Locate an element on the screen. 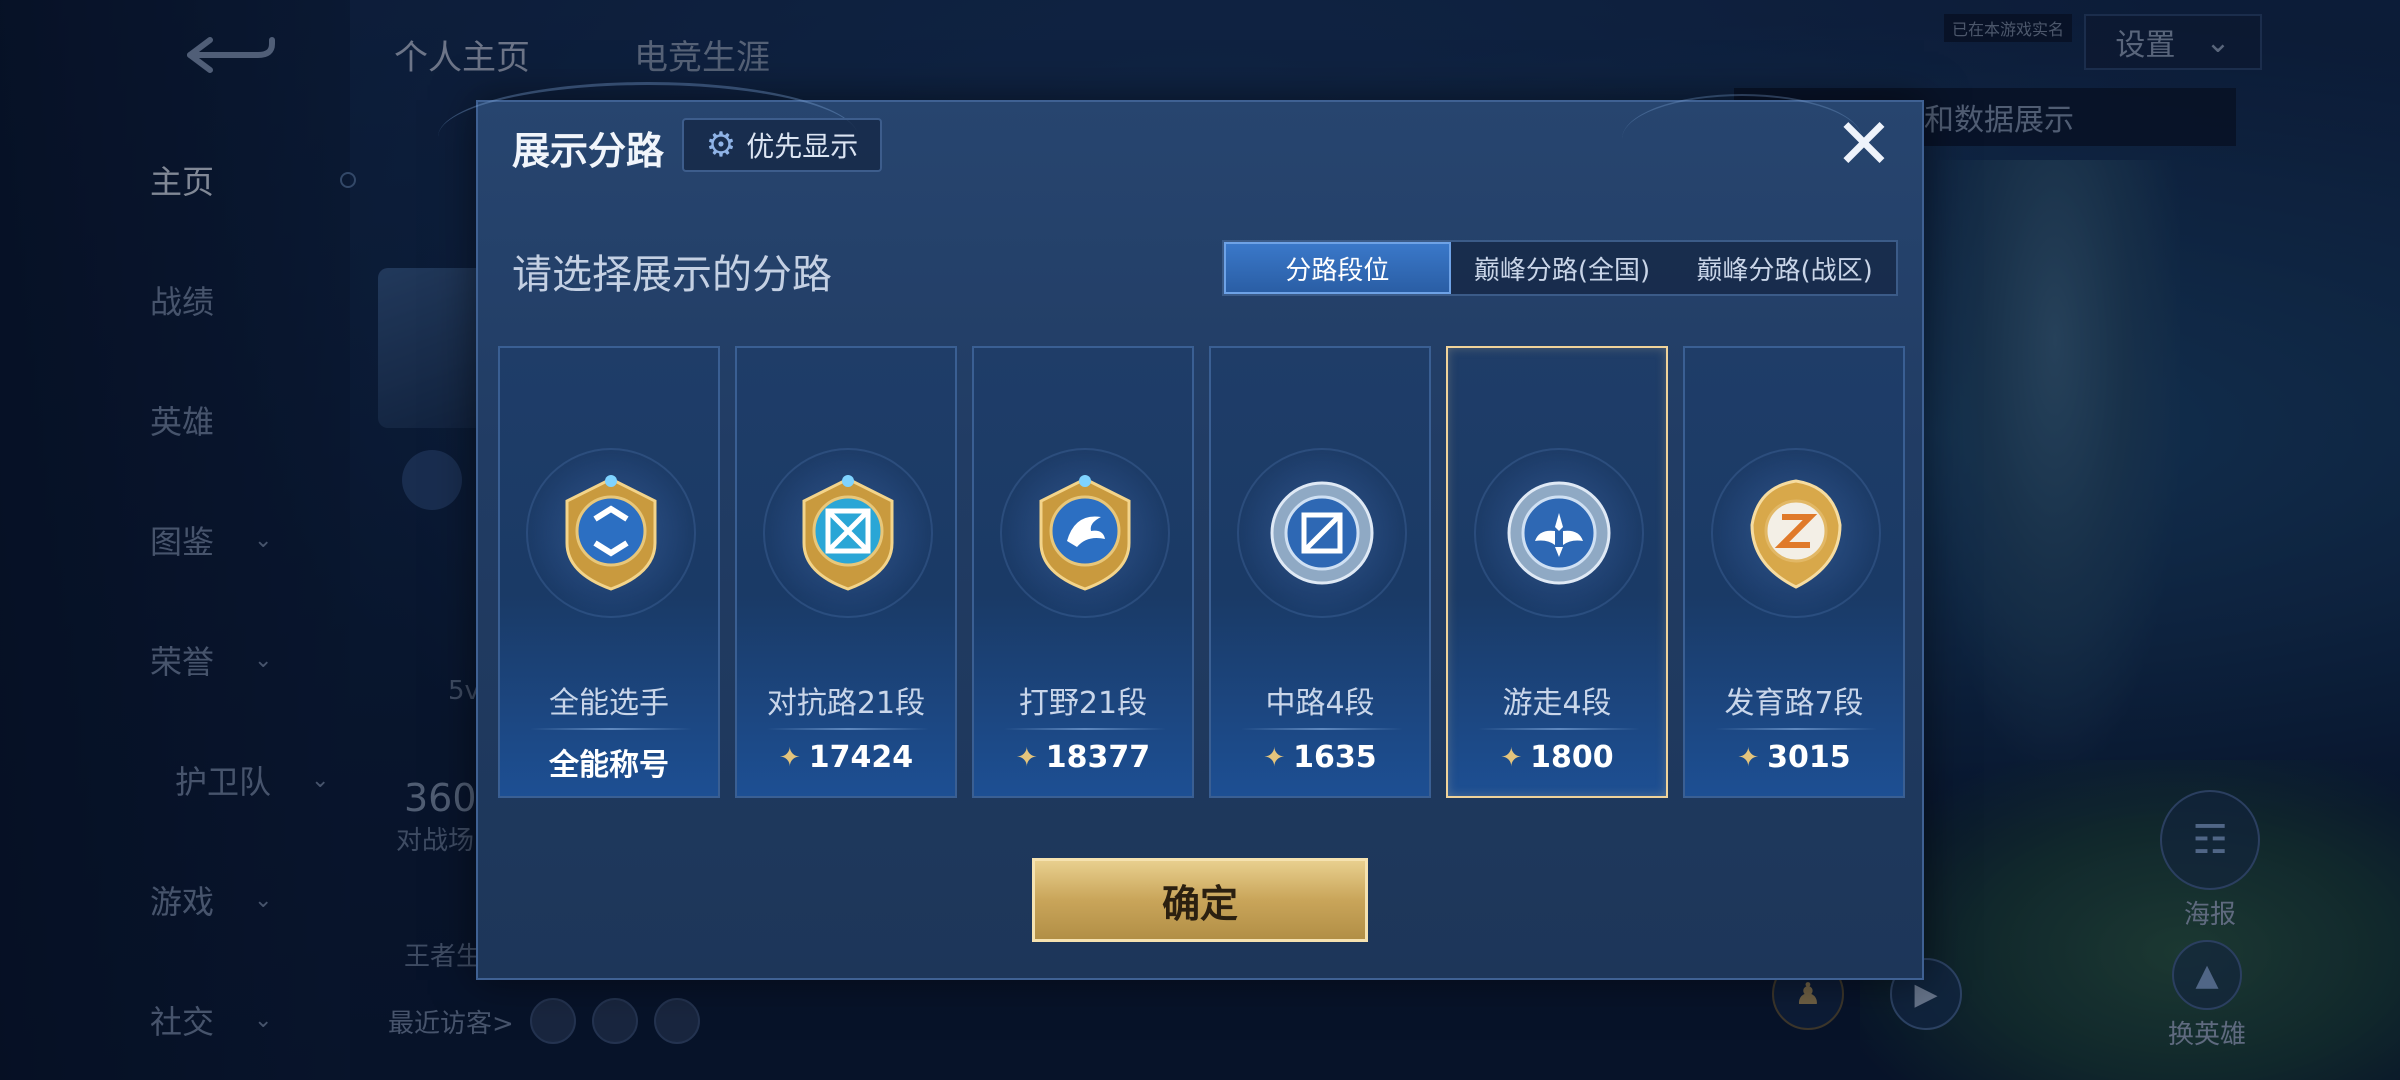 The image size is (2400, 1080). jungle-emblem-icon is located at coordinates (1085, 533).